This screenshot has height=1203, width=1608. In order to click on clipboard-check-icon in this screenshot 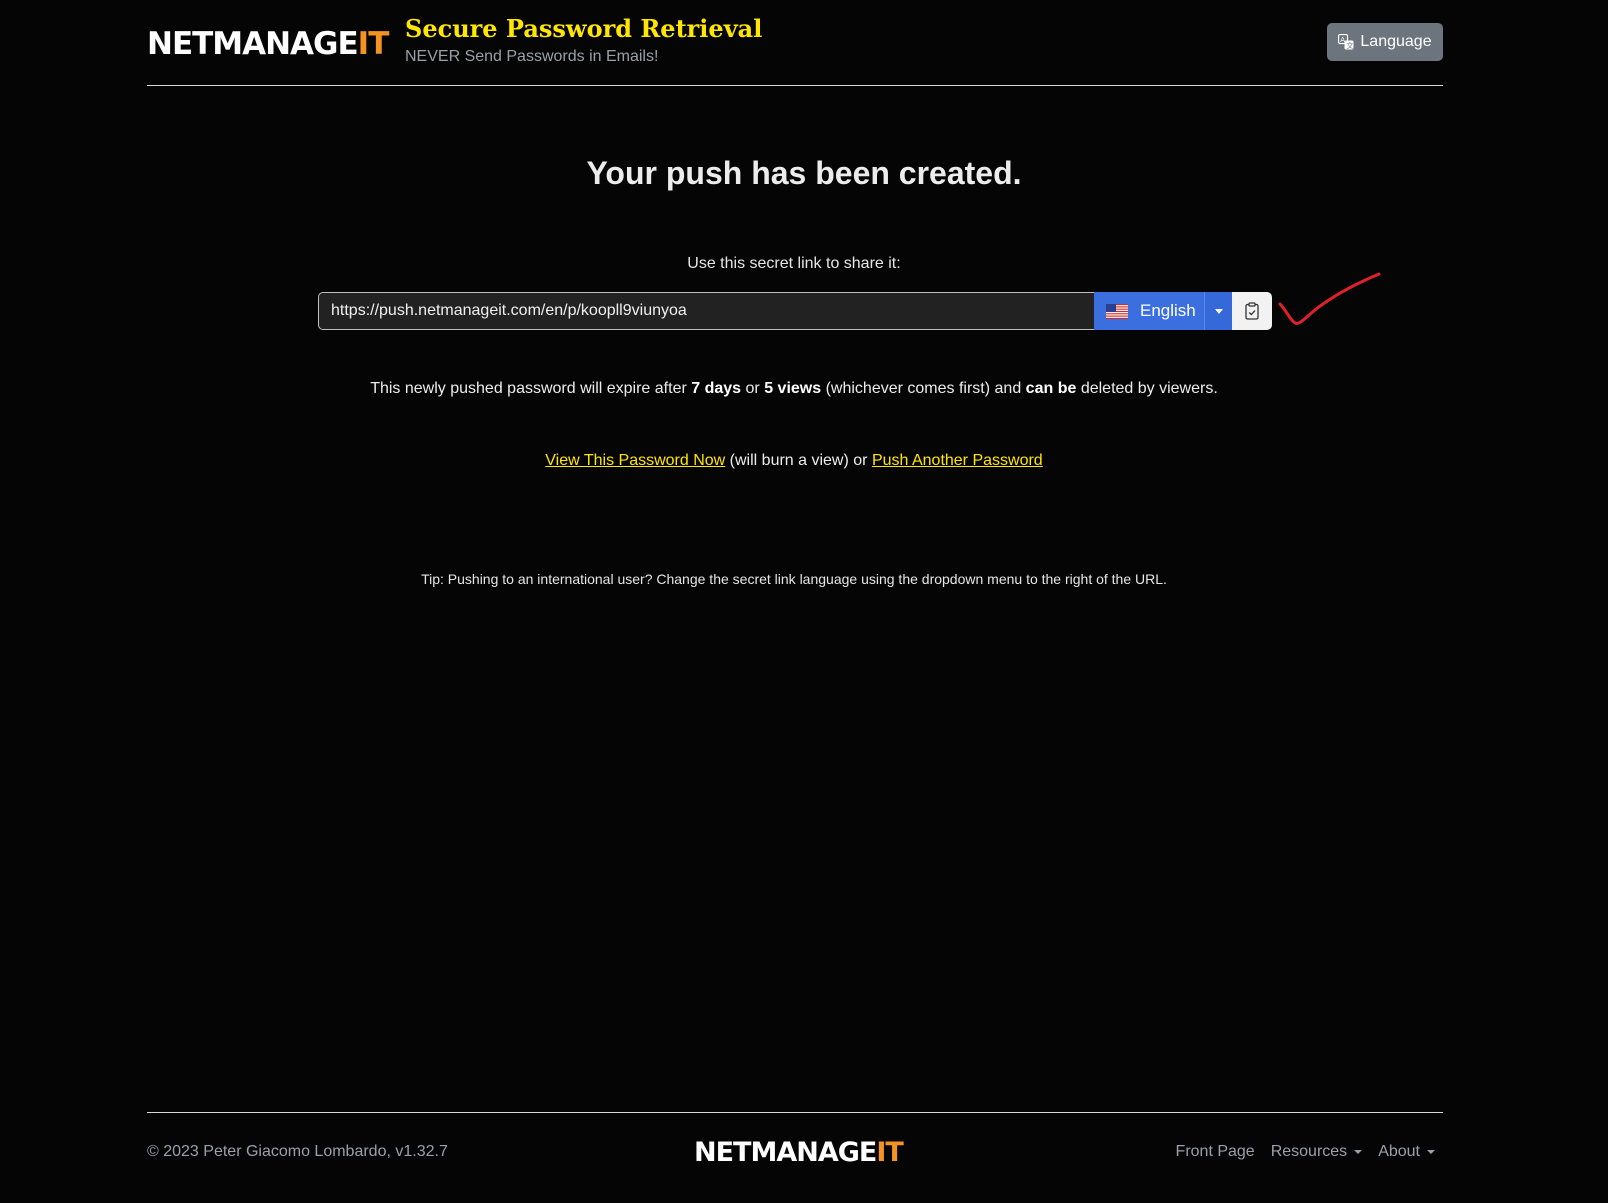, I will do `click(1252, 311)`.